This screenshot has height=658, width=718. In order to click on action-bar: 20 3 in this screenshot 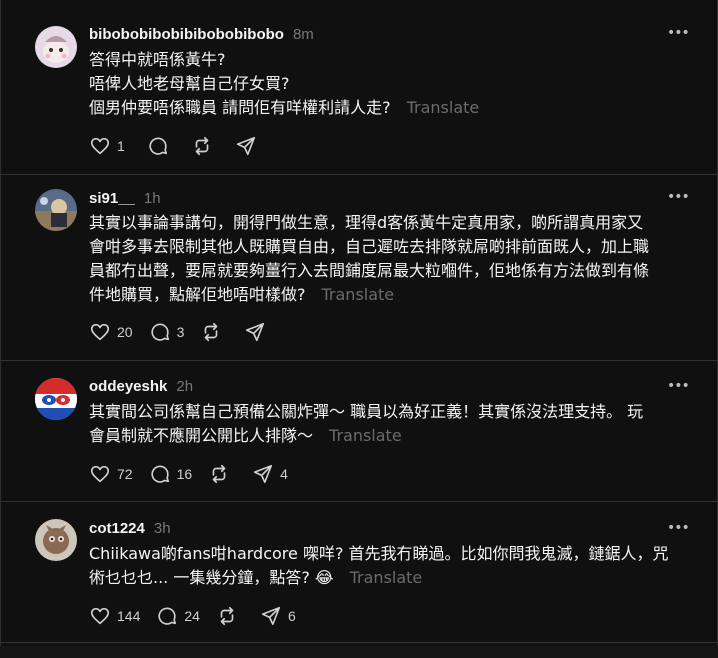, I will do `click(188, 332)`.